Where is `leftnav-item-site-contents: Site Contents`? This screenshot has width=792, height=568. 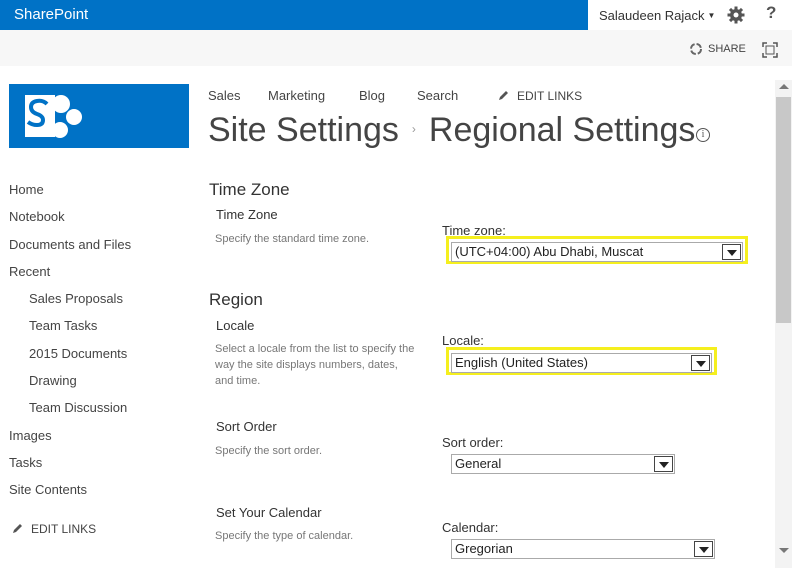
leftnav-item-site-contents: Site Contents is located at coordinates (48, 489).